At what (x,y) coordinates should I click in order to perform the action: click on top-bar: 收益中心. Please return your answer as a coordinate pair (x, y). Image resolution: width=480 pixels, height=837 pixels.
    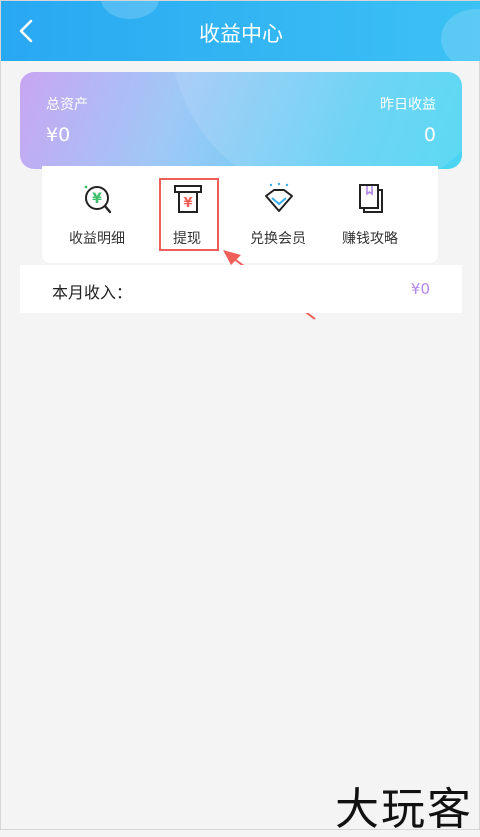
    Looking at the image, I should click on (240, 31).